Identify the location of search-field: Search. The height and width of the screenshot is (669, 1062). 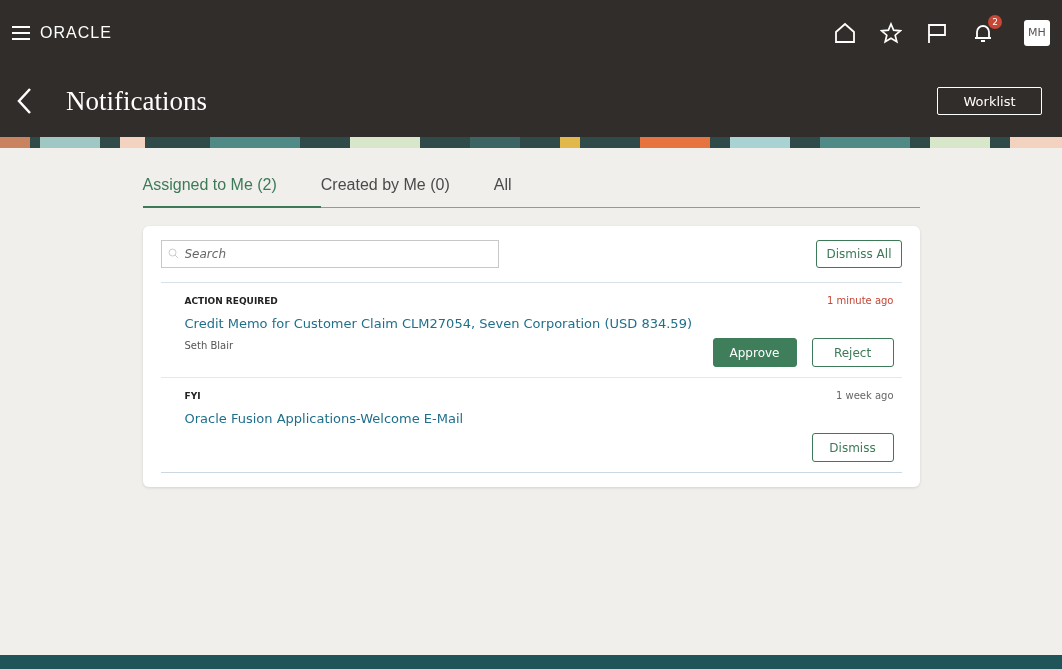
(329, 254).